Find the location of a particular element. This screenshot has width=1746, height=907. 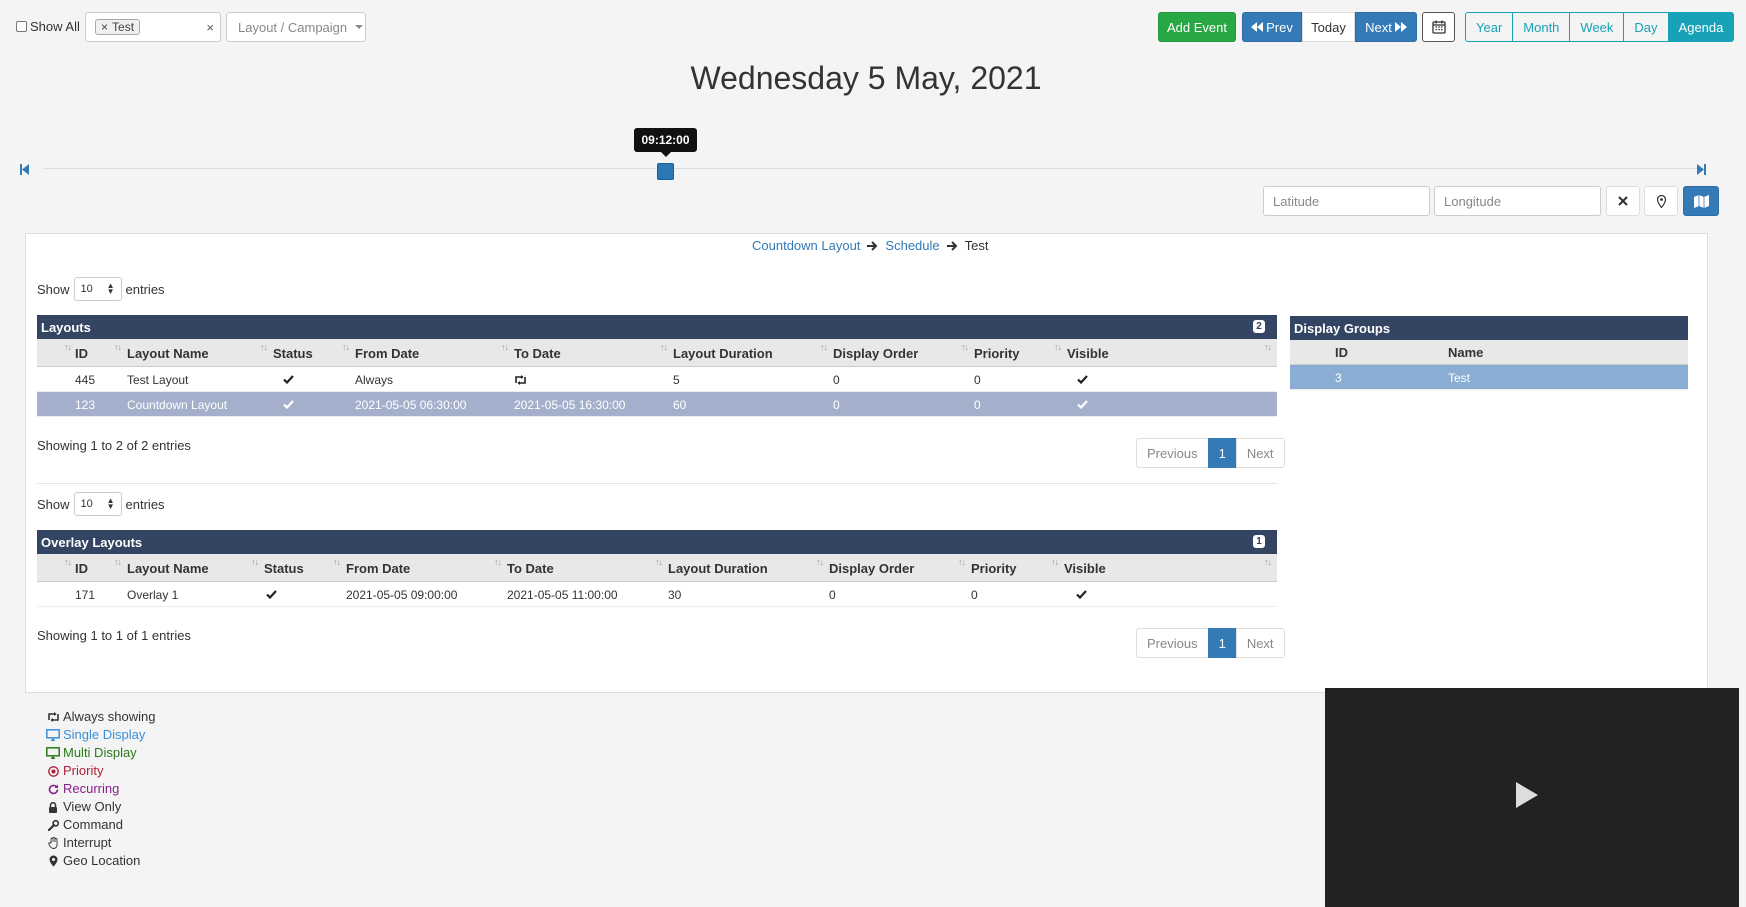

calendar-icon is located at coordinates (1438, 27).